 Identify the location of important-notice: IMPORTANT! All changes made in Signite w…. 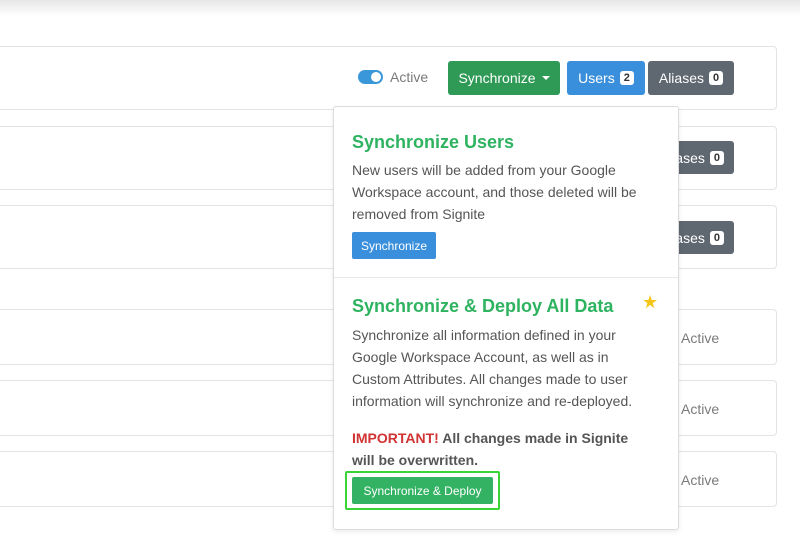
(502, 449).